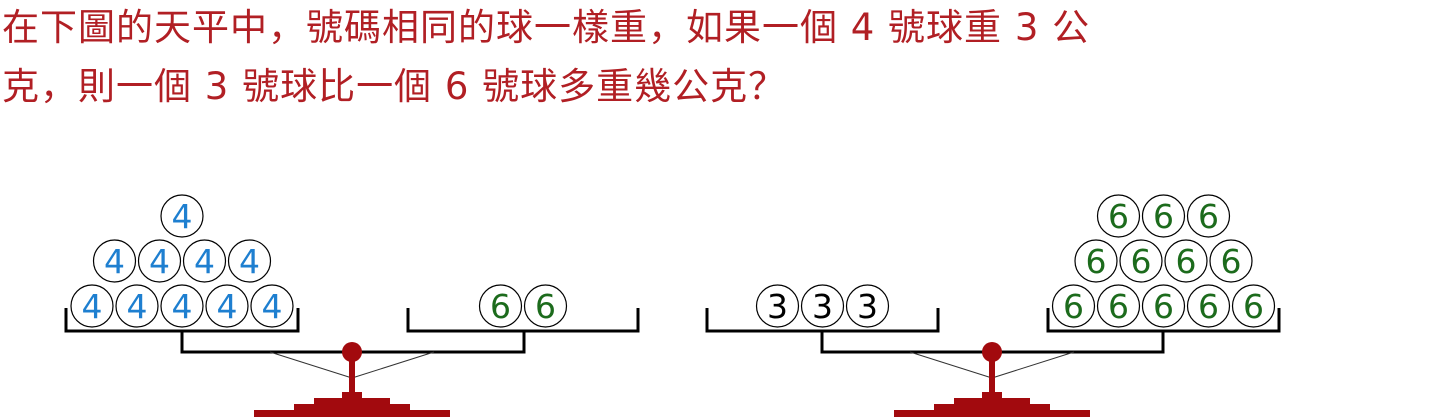 Image resolution: width=1455 pixels, height=417 pixels. Describe the element at coordinates (1163, 263) in the screenshot. I see `pan-right: 6 6 66 6 6 66 6 6 6 6` at that location.